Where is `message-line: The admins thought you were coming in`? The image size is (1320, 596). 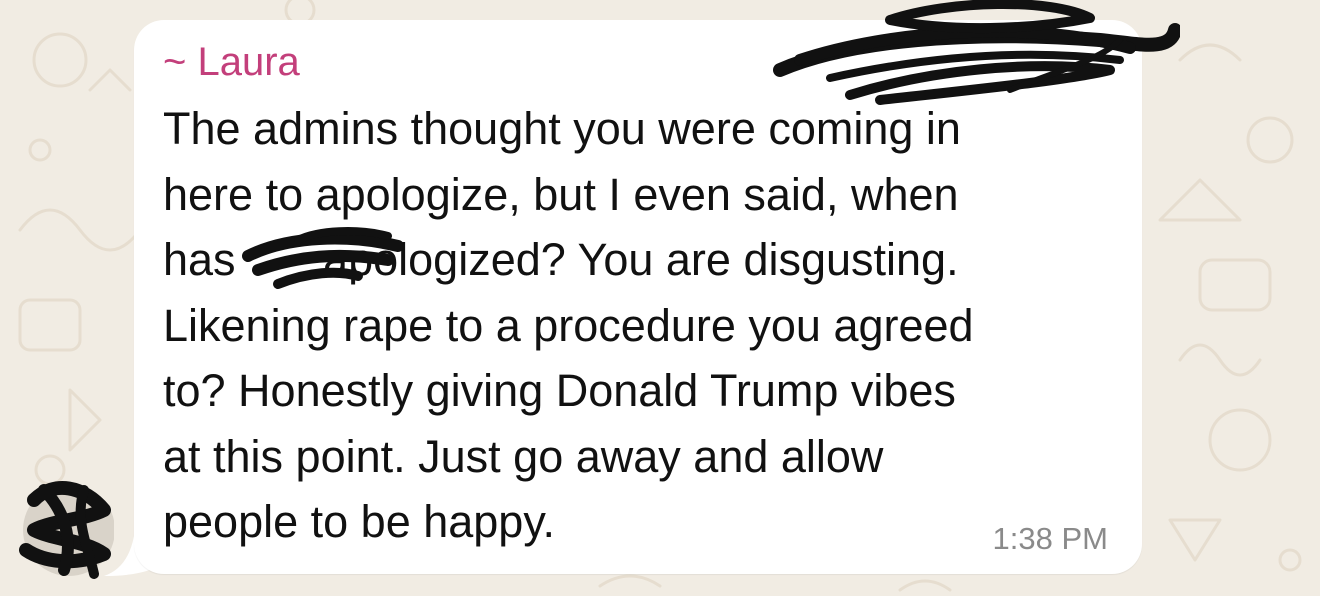 message-line: The admins thought you were coming in is located at coordinates (562, 128).